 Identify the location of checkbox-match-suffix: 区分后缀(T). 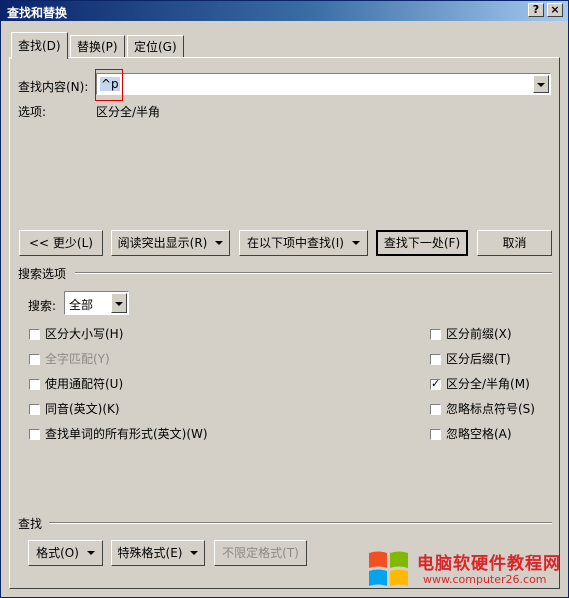
(470, 358).